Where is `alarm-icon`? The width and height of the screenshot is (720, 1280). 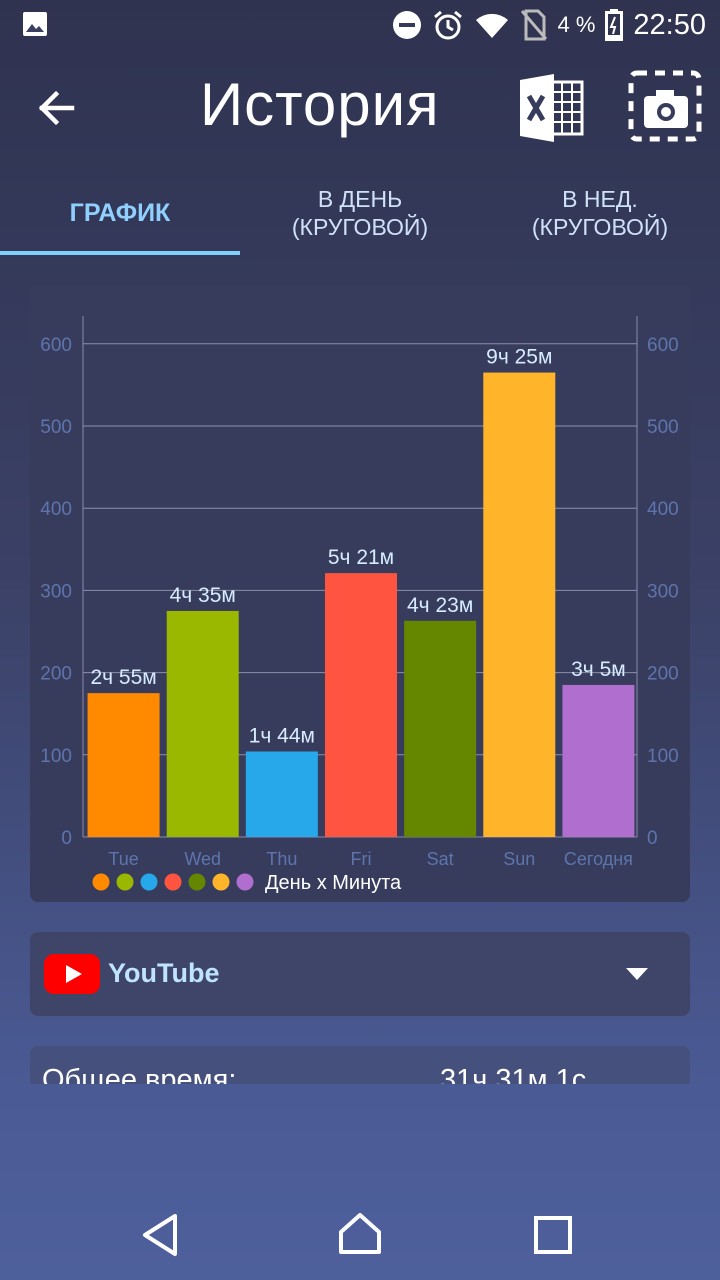 alarm-icon is located at coordinates (447, 25).